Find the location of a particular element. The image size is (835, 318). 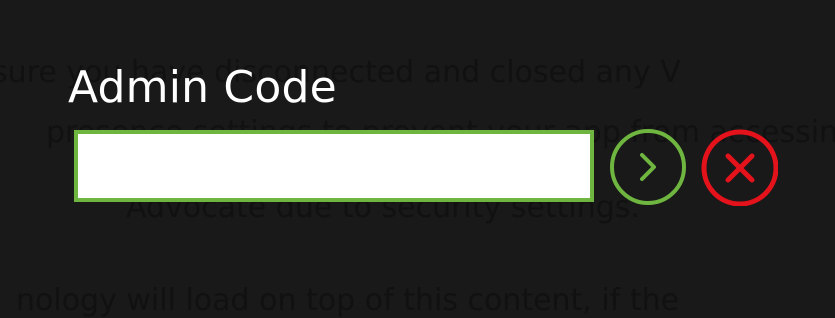

chevron-right-circle-icon is located at coordinates (648, 167).